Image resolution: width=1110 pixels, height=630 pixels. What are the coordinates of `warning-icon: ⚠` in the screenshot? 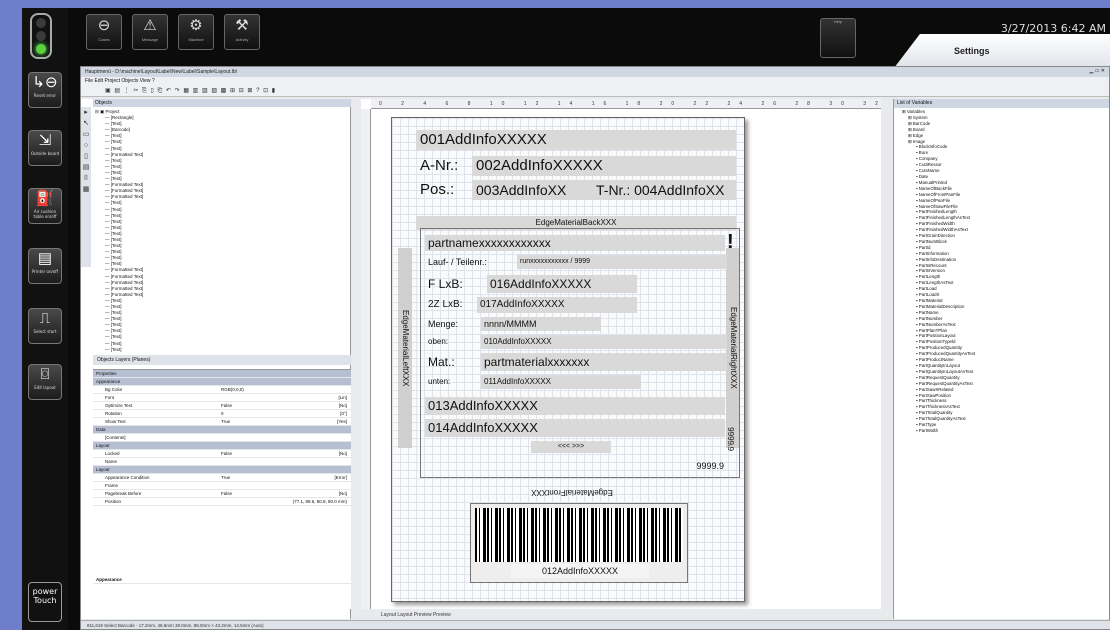 It's located at (150, 25).